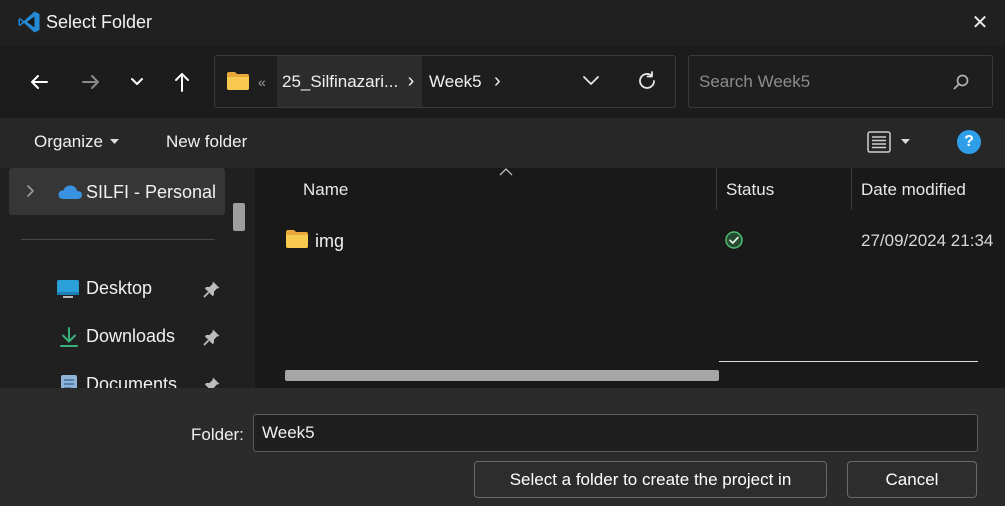  Describe the element at coordinates (151, 192) in the screenshot. I see `sidebar-item-label: SILFI - Personal` at that location.